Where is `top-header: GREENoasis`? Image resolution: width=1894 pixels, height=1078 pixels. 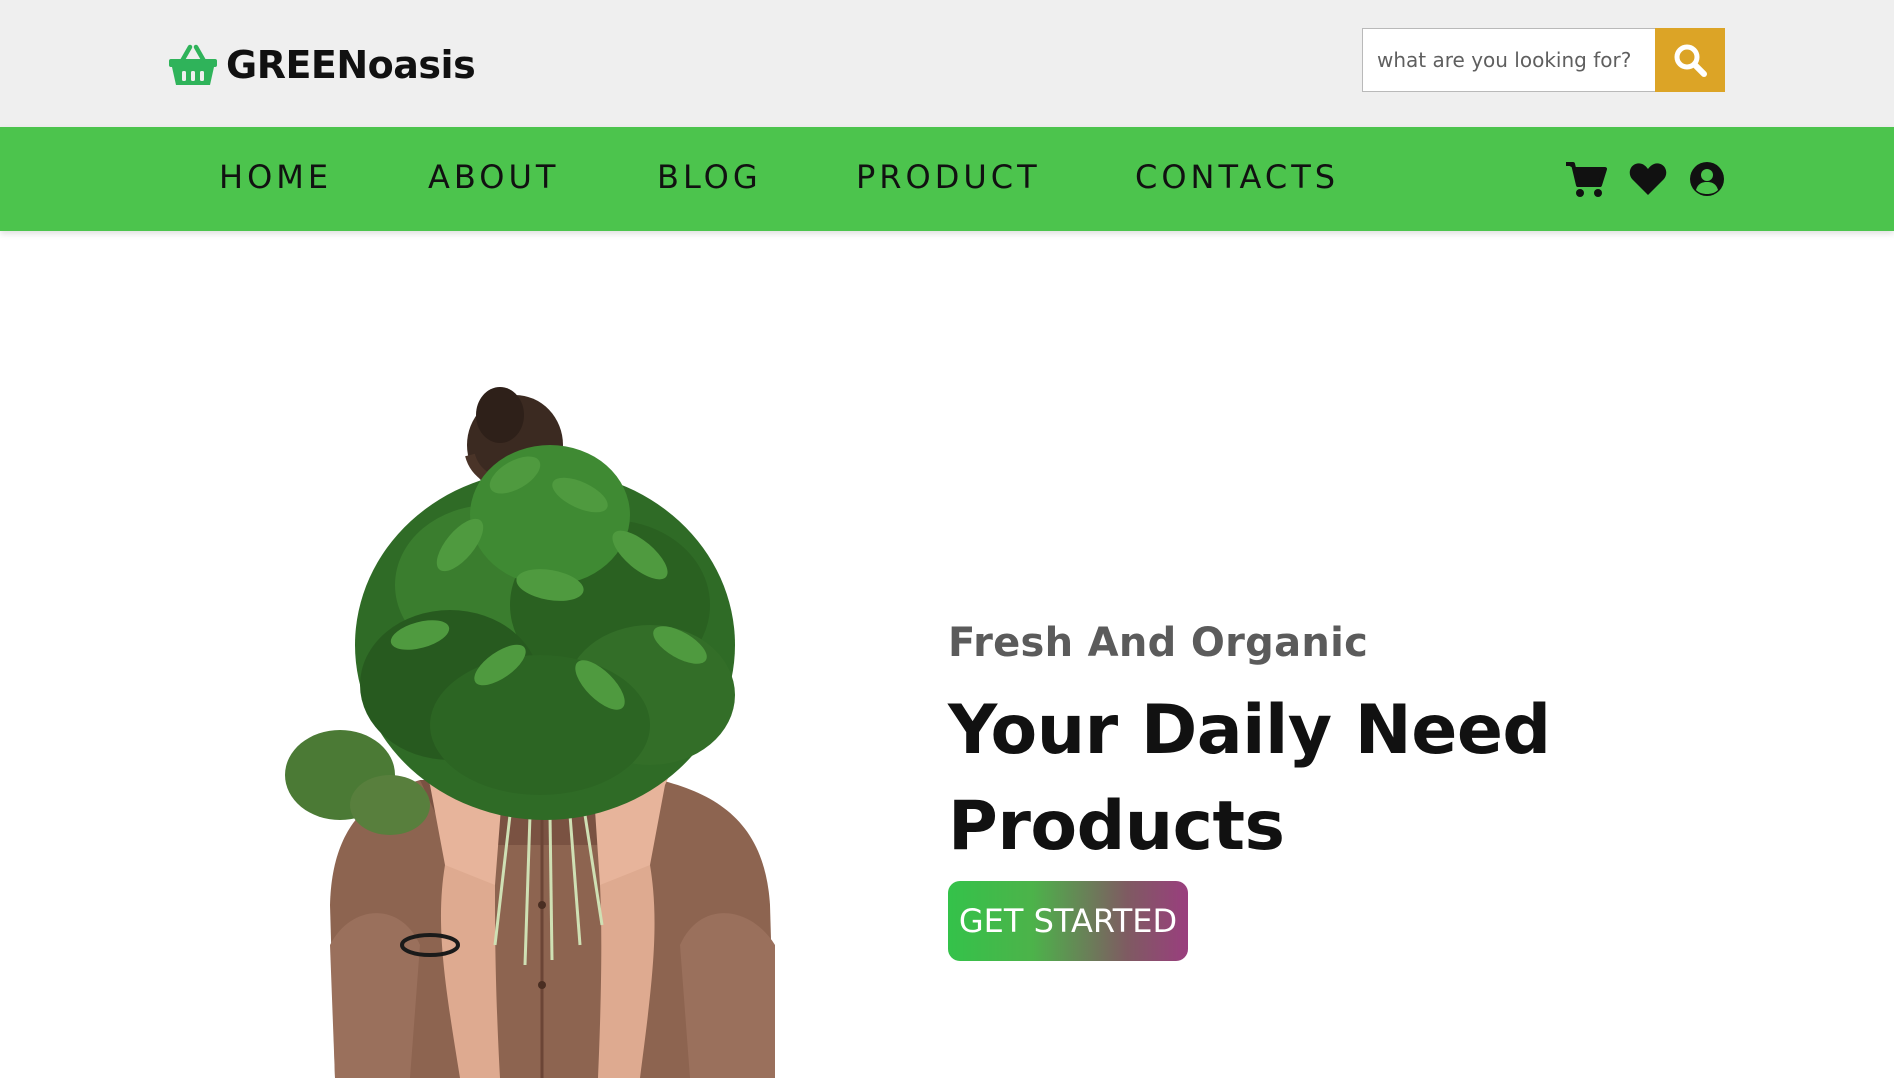 top-header: GREENoasis is located at coordinates (947, 63).